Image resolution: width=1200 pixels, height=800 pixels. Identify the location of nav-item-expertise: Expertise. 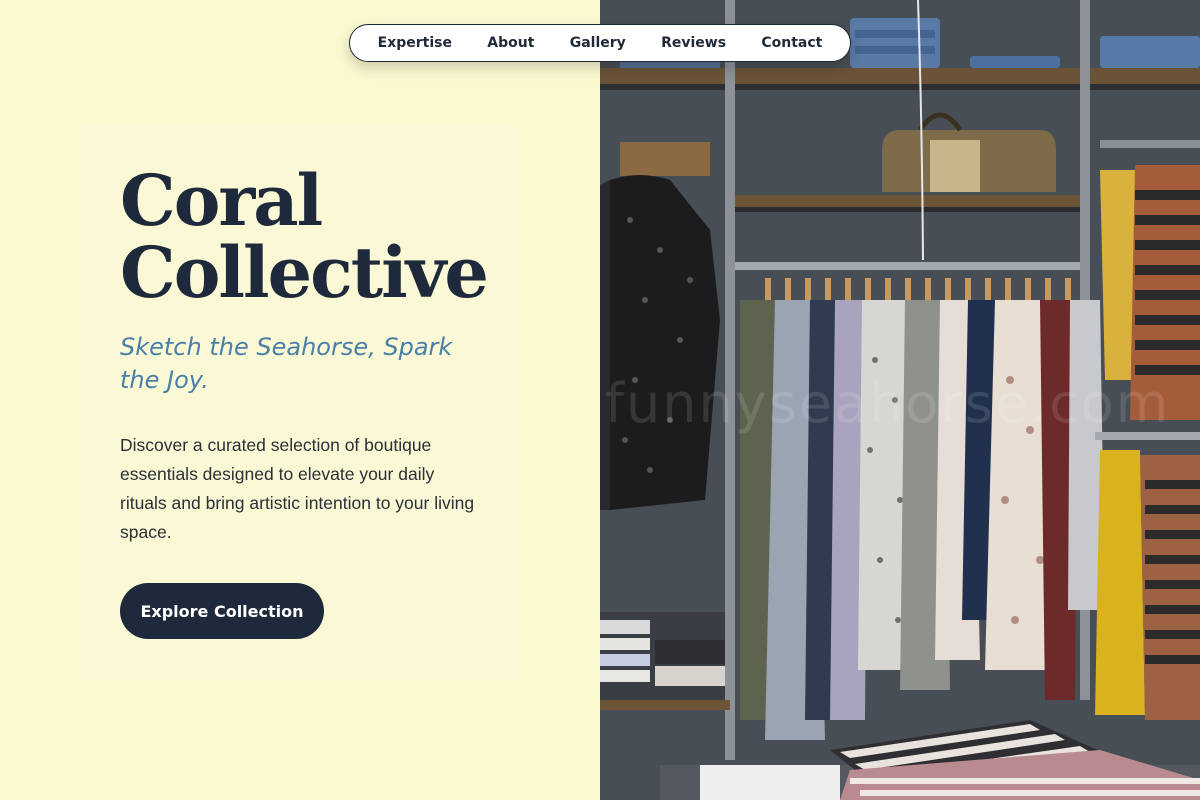
(415, 43).